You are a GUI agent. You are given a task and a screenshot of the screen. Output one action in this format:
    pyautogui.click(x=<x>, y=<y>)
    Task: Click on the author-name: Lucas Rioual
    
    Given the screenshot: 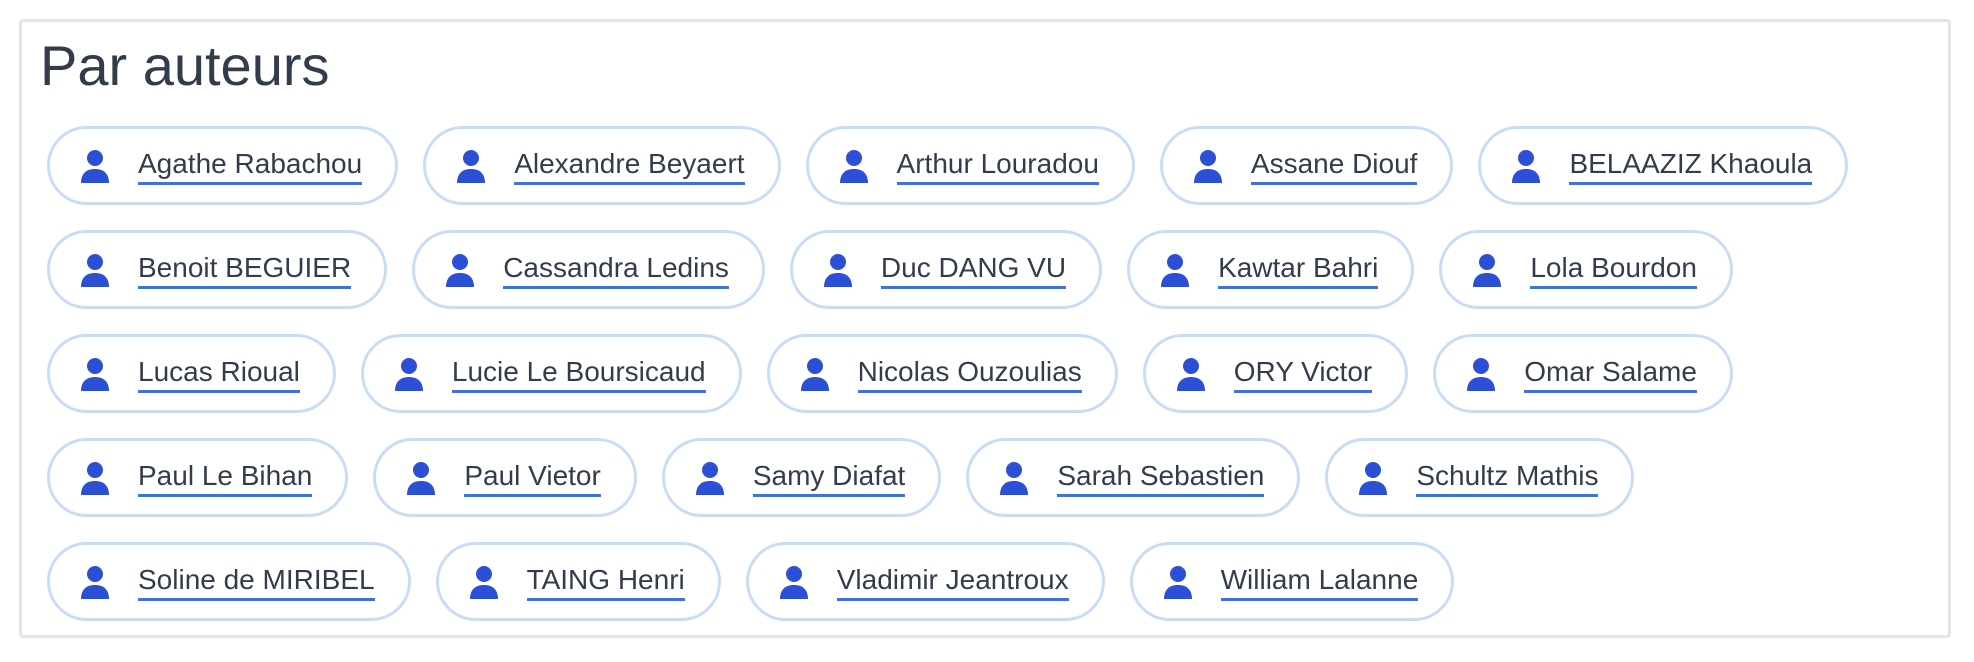 What is the action you would take?
    pyautogui.click(x=219, y=374)
    